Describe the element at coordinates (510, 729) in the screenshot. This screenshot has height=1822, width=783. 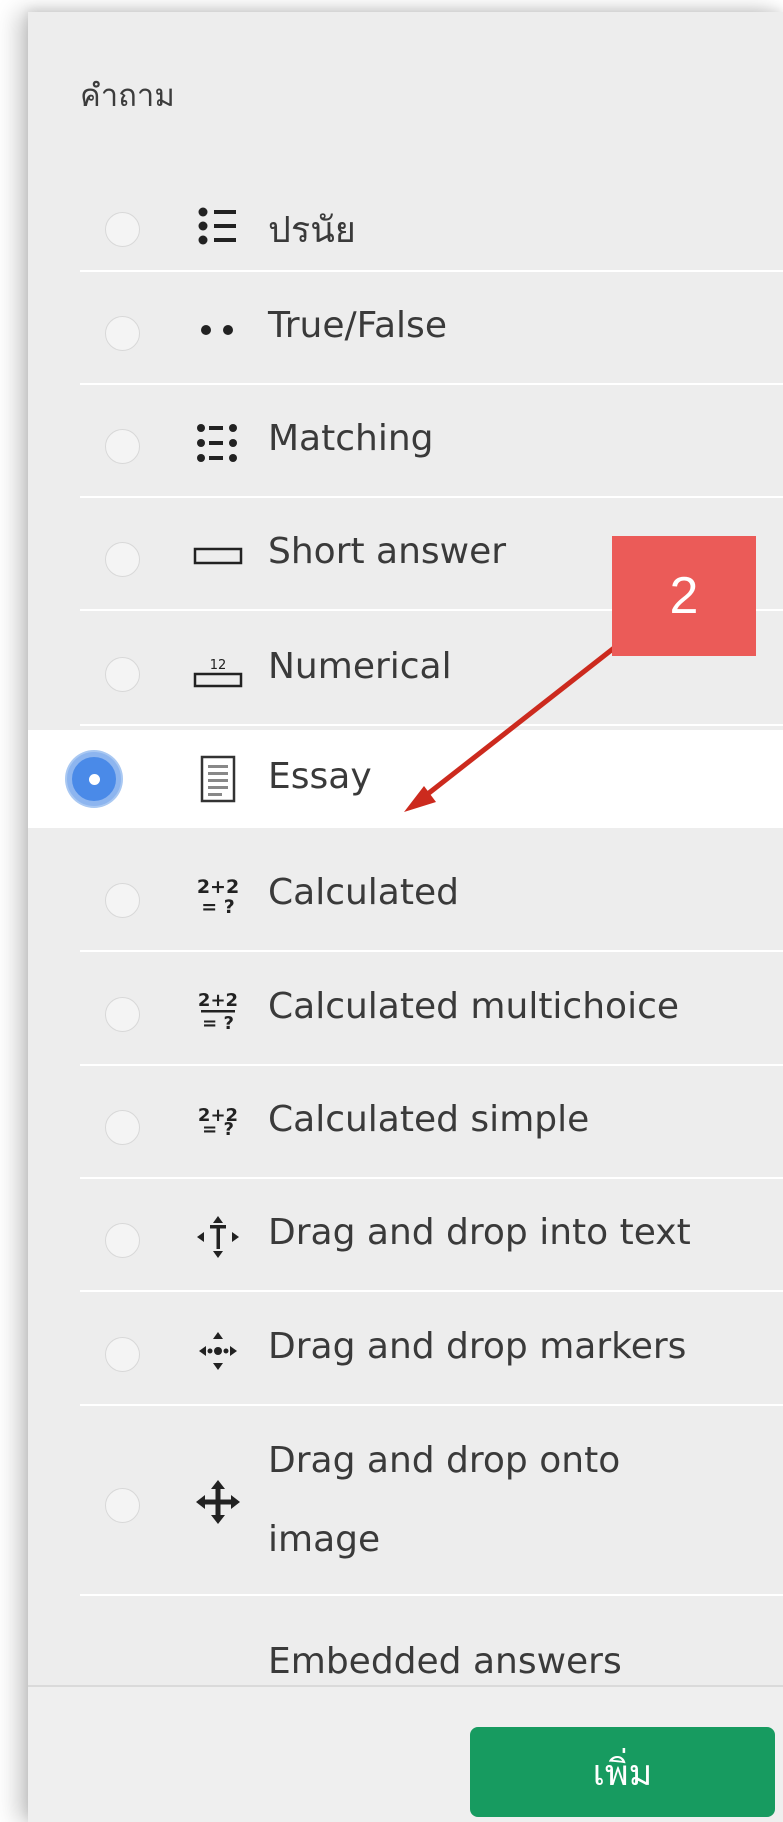
I see `annotation-arrow` at that location.